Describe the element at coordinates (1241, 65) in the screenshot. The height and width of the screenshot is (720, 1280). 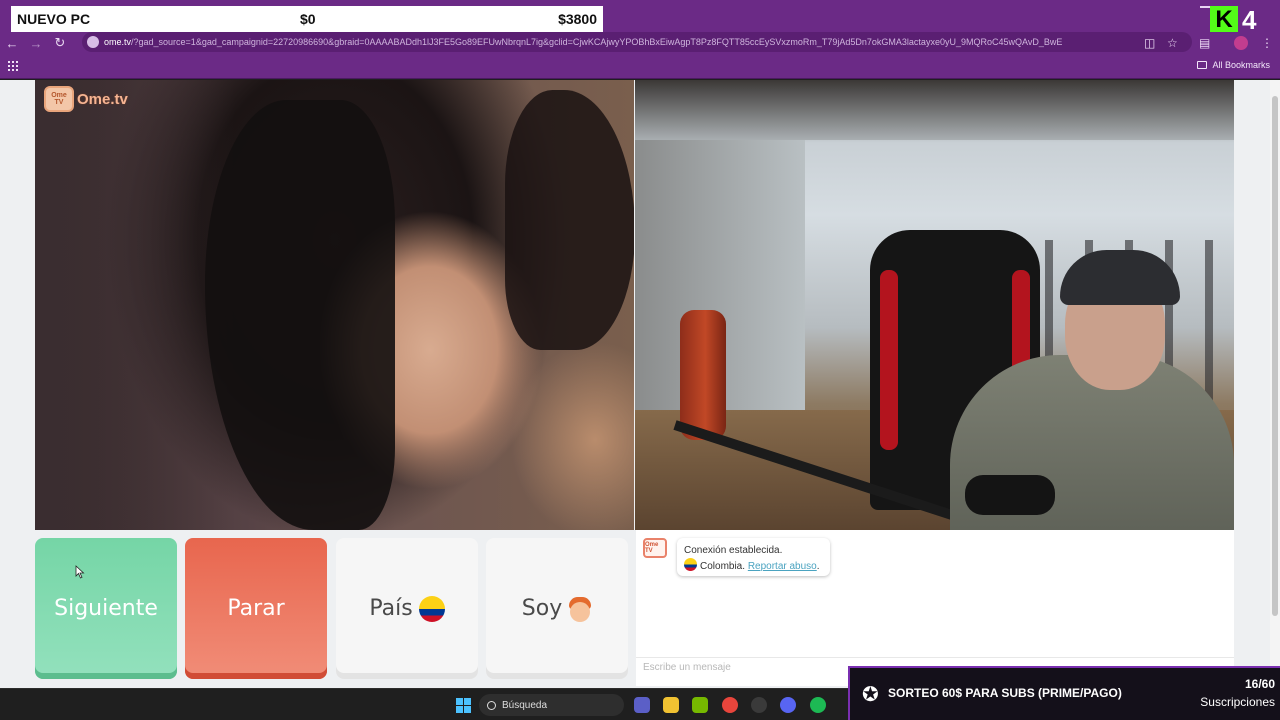
I see `all-bookmarks-label: All Bookmarks` at that location.